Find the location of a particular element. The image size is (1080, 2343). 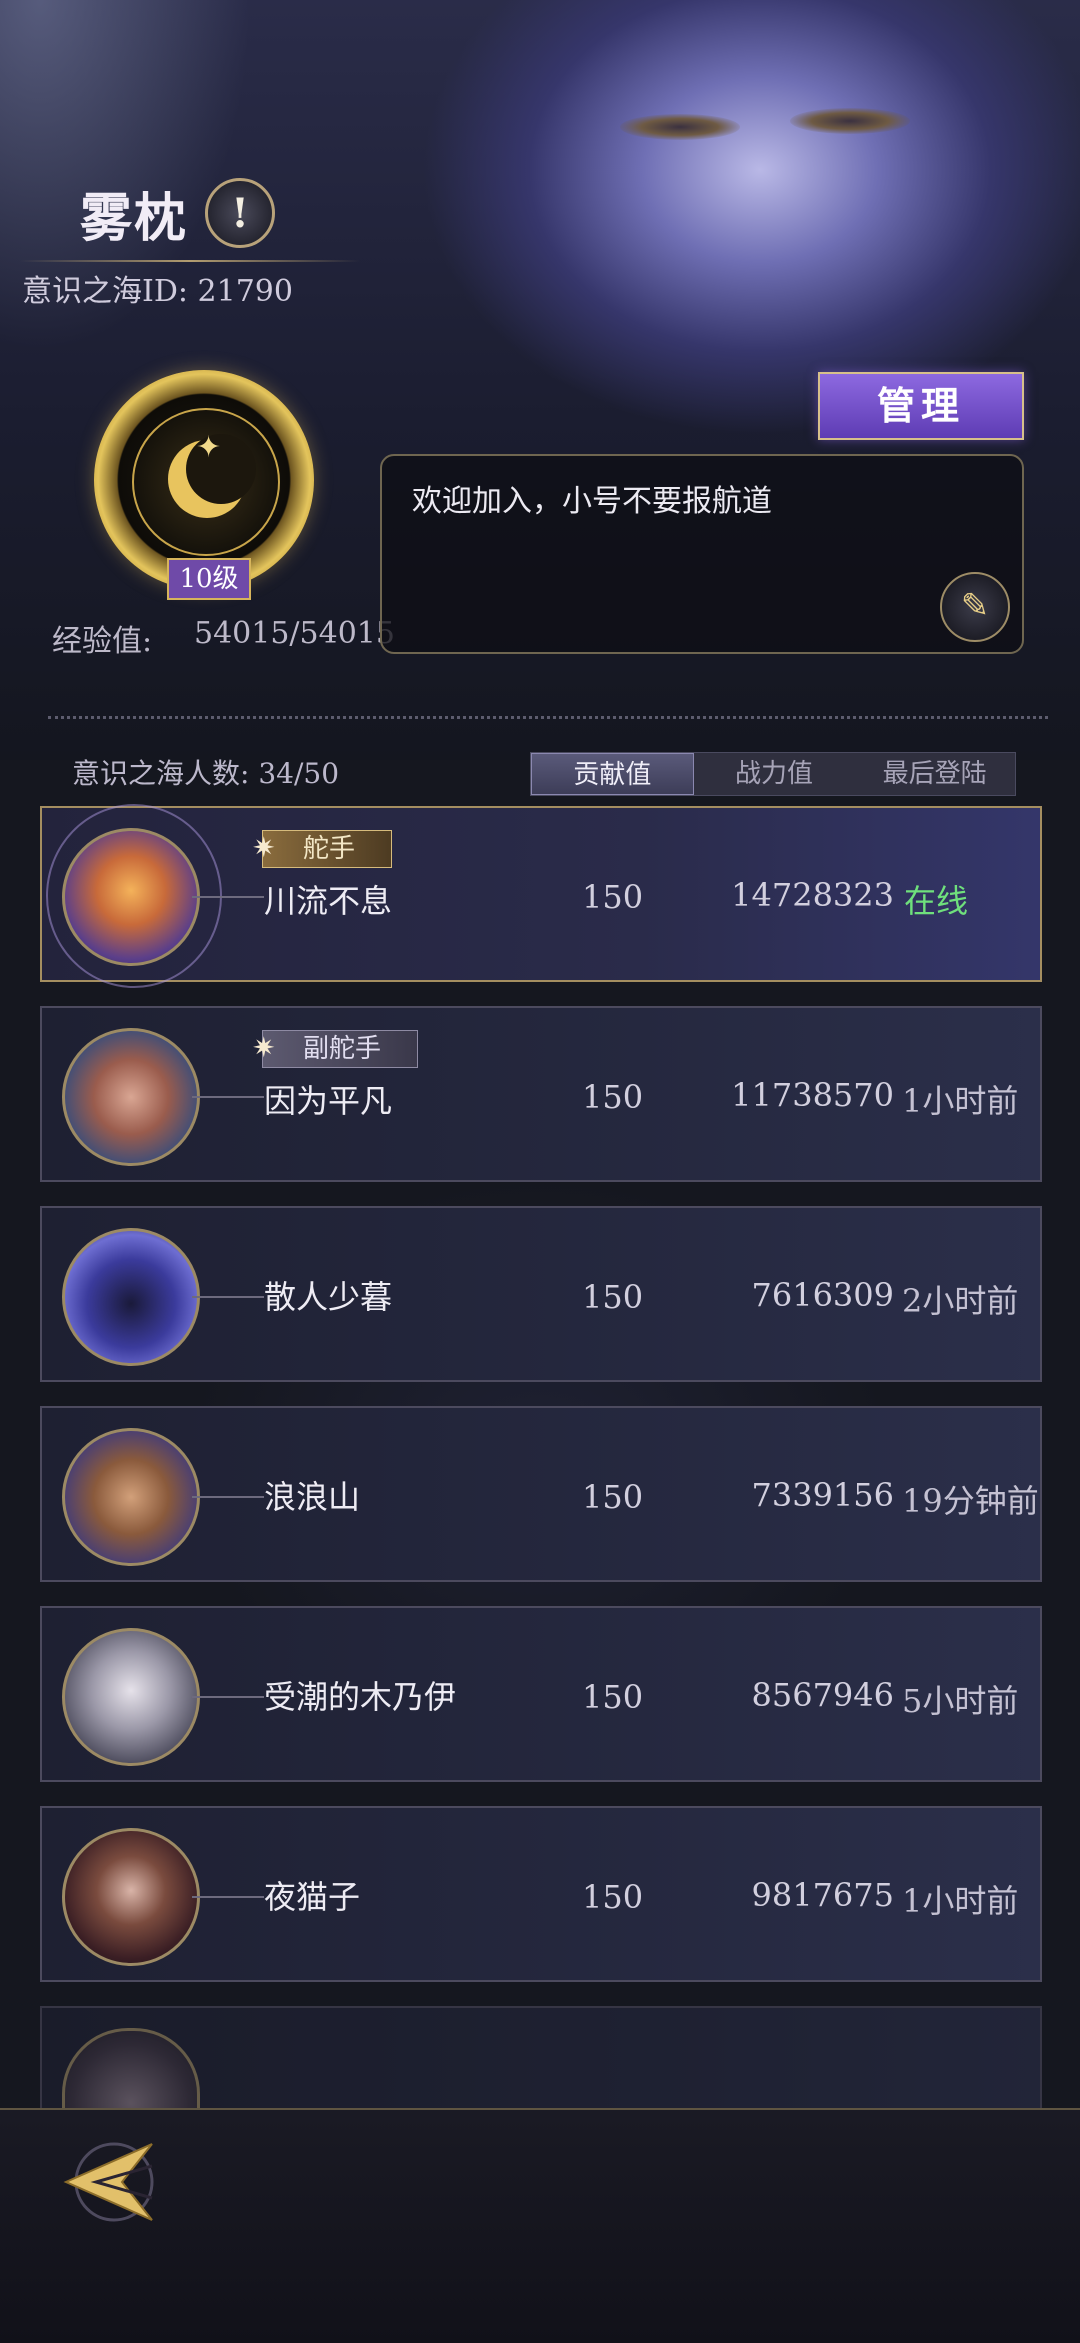

sort-tabs: 贡献值 战力值 最后登陆 is located at coordinates (773, 774).